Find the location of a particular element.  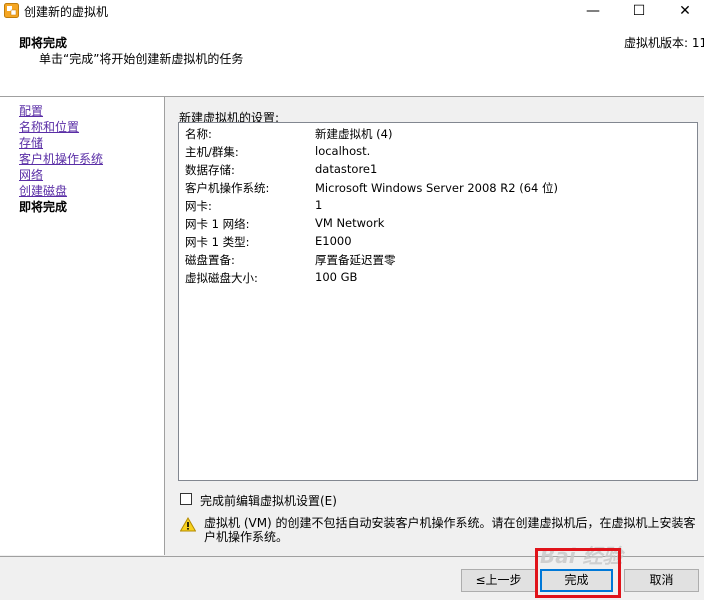

nav-item-storage: 存储 is located at coordinates (31, 142).